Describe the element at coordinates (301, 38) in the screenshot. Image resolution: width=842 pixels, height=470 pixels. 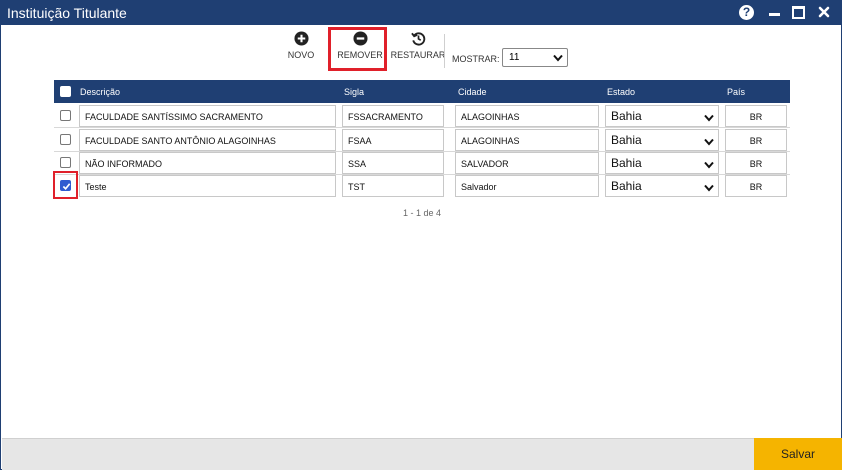
I see `plus-circle-icon` at that location.